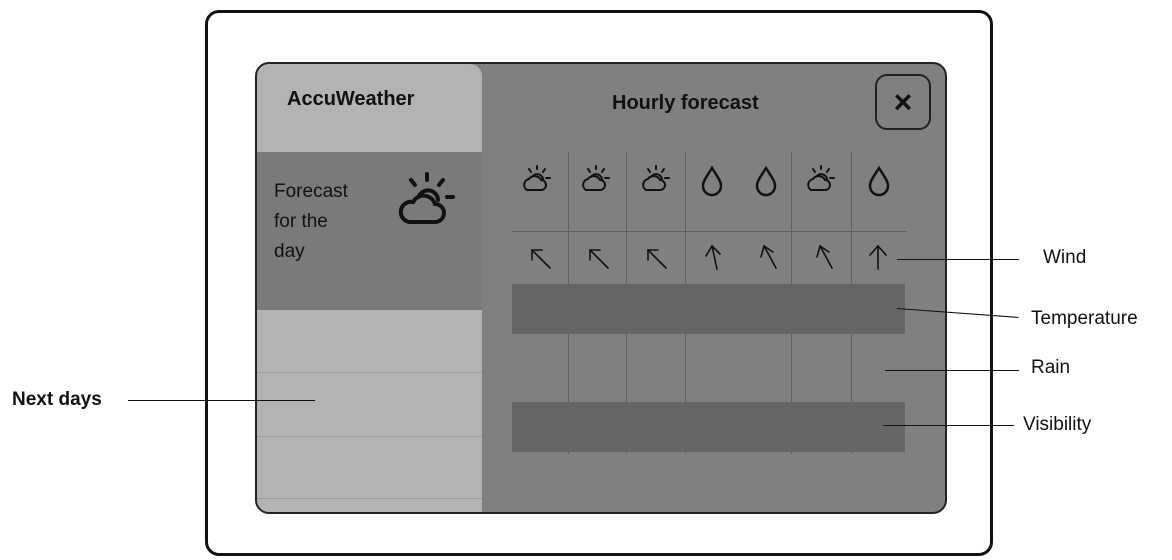 The height and width of the screenshot is (560, 1172). What do you see at coordinates (351, 99) in the screenshot?
I see `app-title: AccuWeather` at bounding box center [351, 99].